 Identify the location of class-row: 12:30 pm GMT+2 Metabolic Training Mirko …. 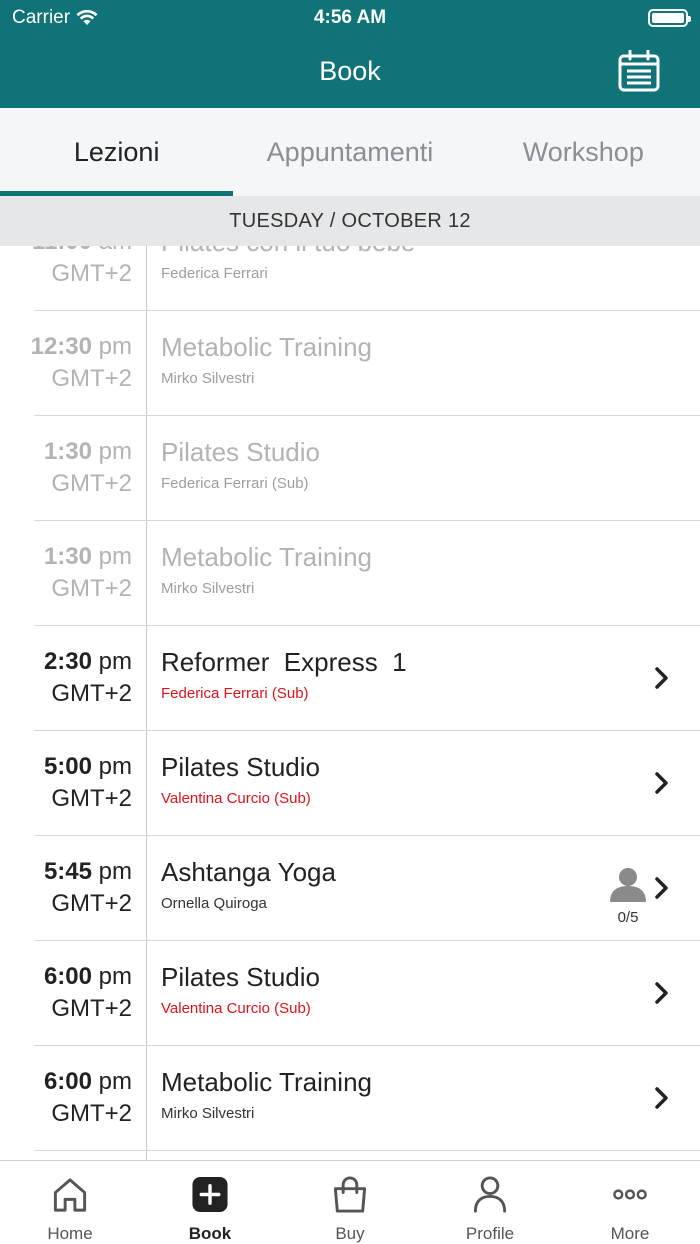
(350, 363).